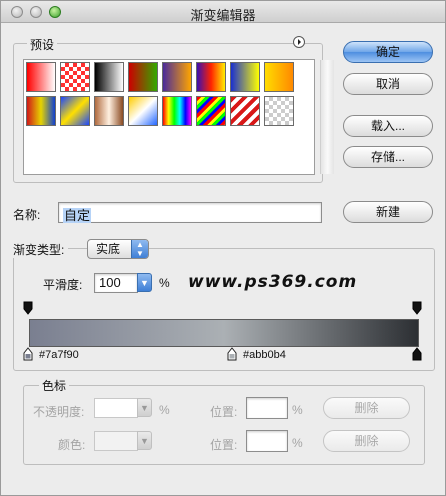 The height and width of the screenshot is (496, 446). I want to click on color-swatch-field, so click(116, 441).